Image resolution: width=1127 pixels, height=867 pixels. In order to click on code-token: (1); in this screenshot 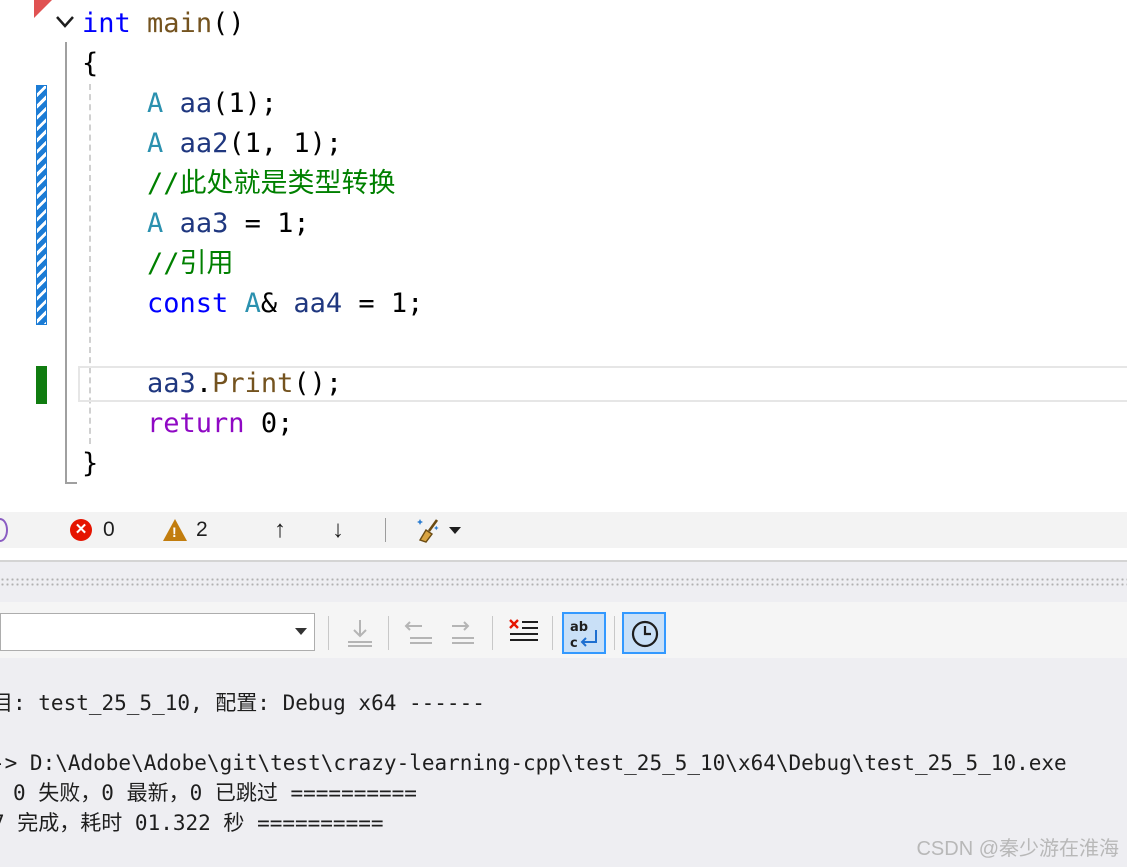, I will do `click(245, 103)`.